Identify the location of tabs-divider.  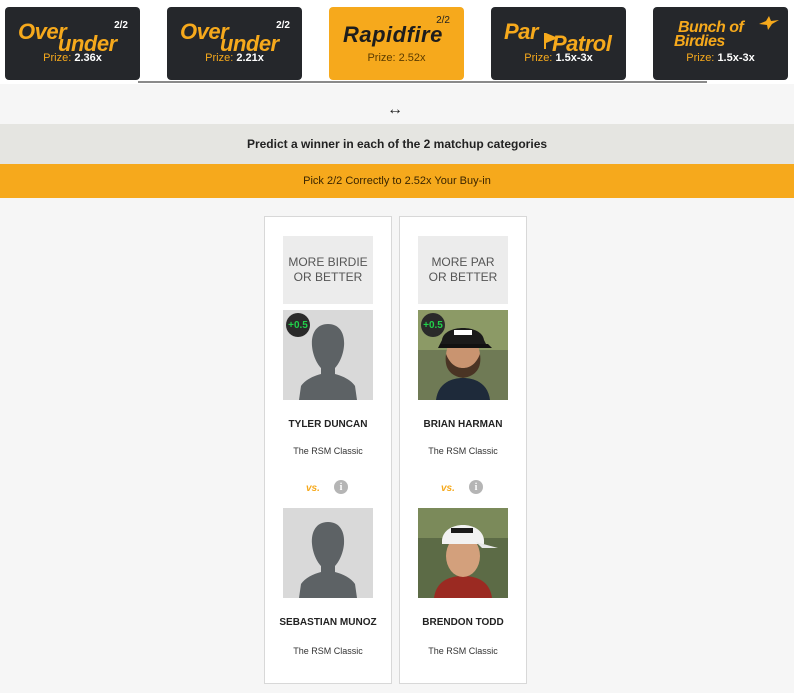
(422, 82).